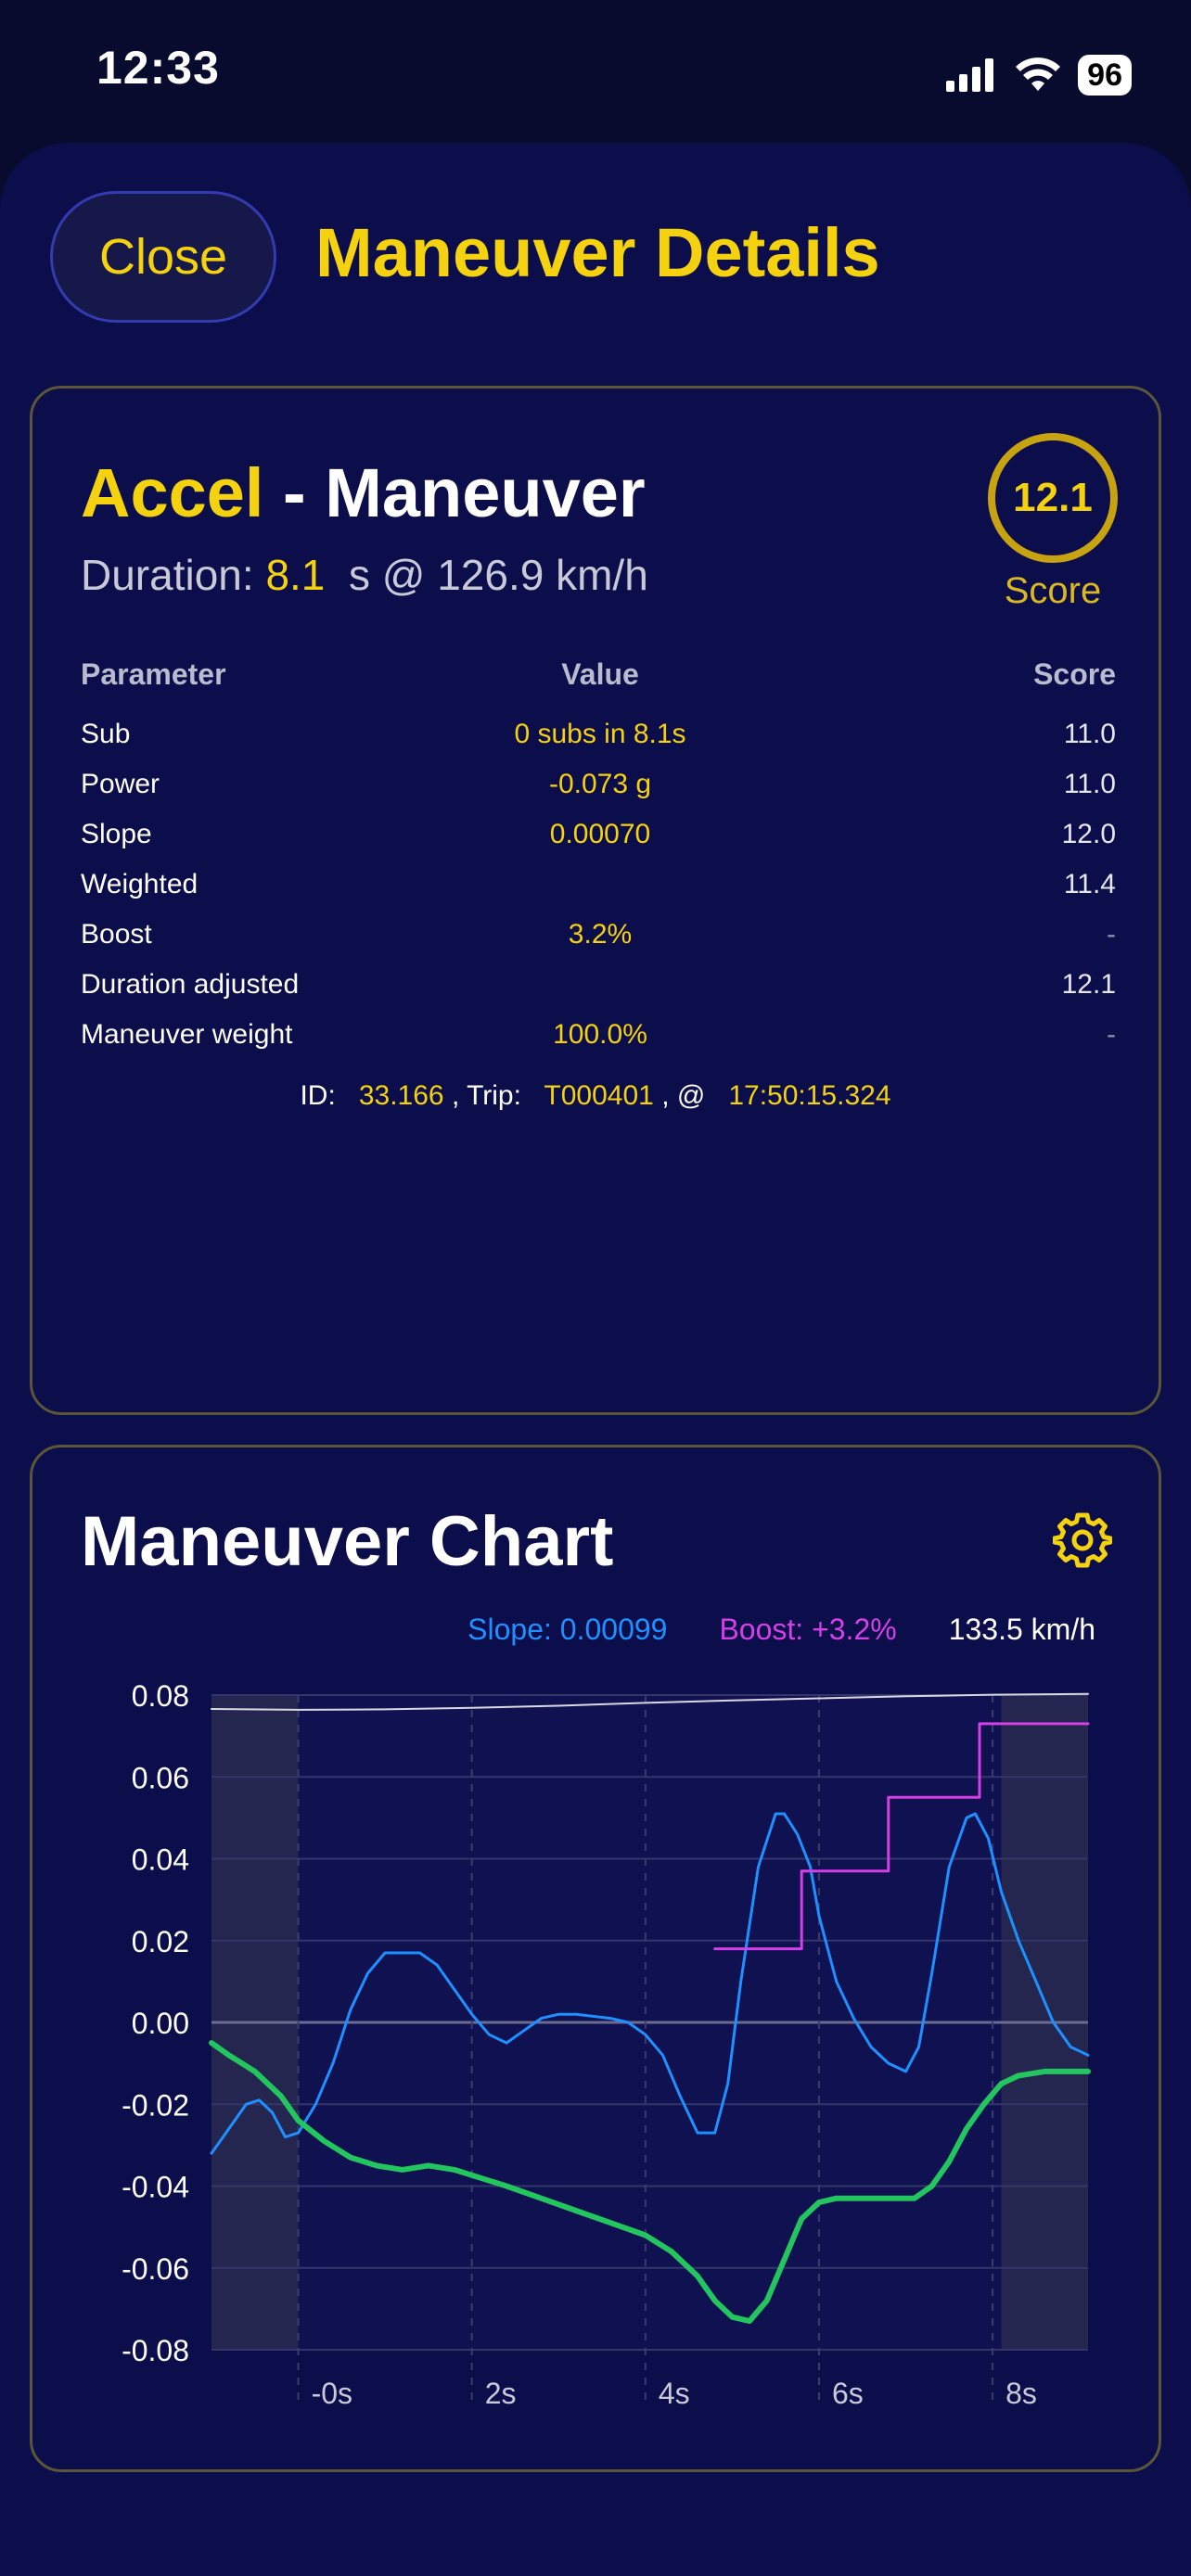 This screenshot has width=1191, height=2576. I want to click on table-header: Parameter Value Score, so click(598, 688).